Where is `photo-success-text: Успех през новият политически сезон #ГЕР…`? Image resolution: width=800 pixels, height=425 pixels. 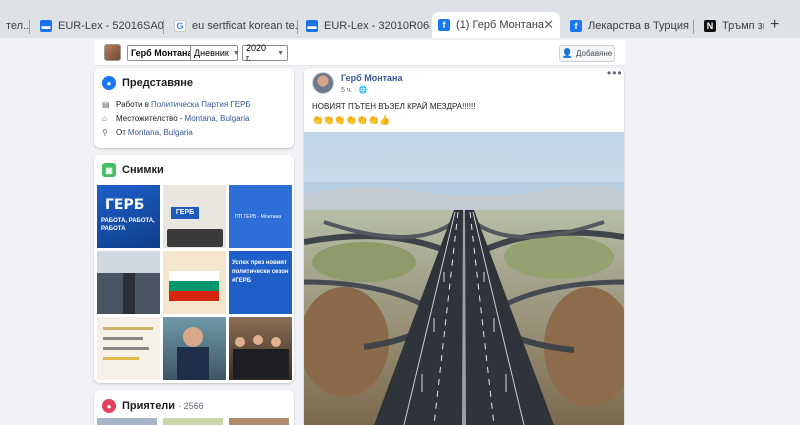
photo-success-text: Успех през новият политически сезон #ГЕР… is located at coordinates (260, 272).